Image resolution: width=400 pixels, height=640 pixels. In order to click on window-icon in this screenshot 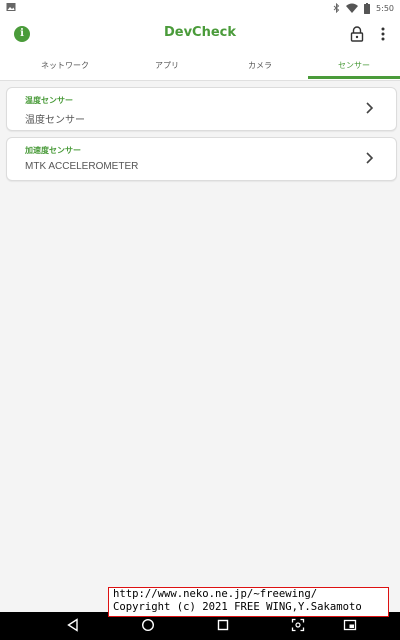, I will do `click(350, 625)`.